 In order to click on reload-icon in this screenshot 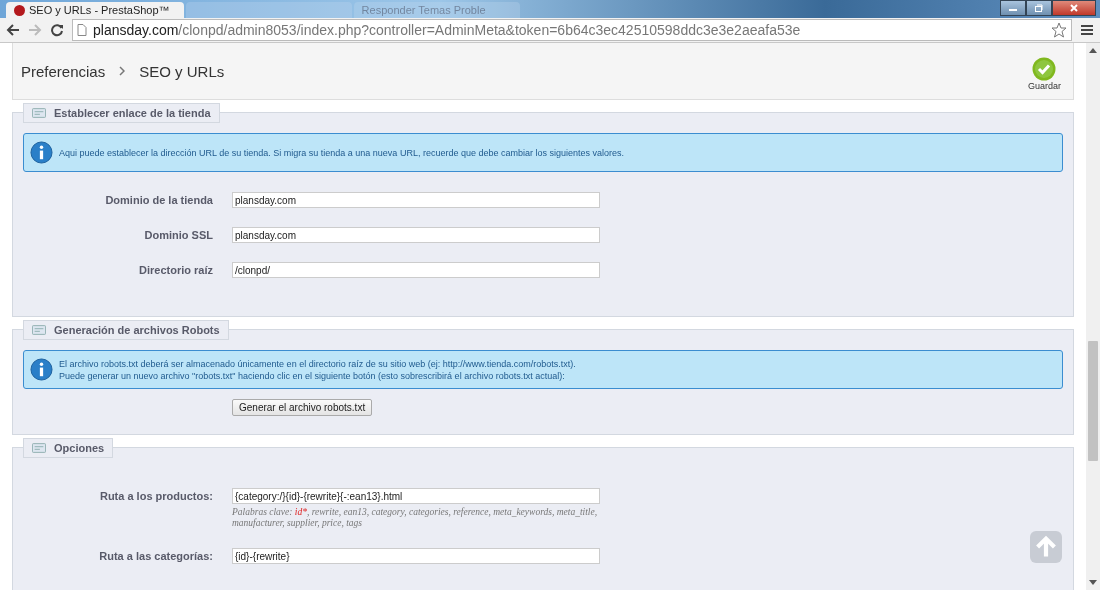, I will do `click(57, 30)`.